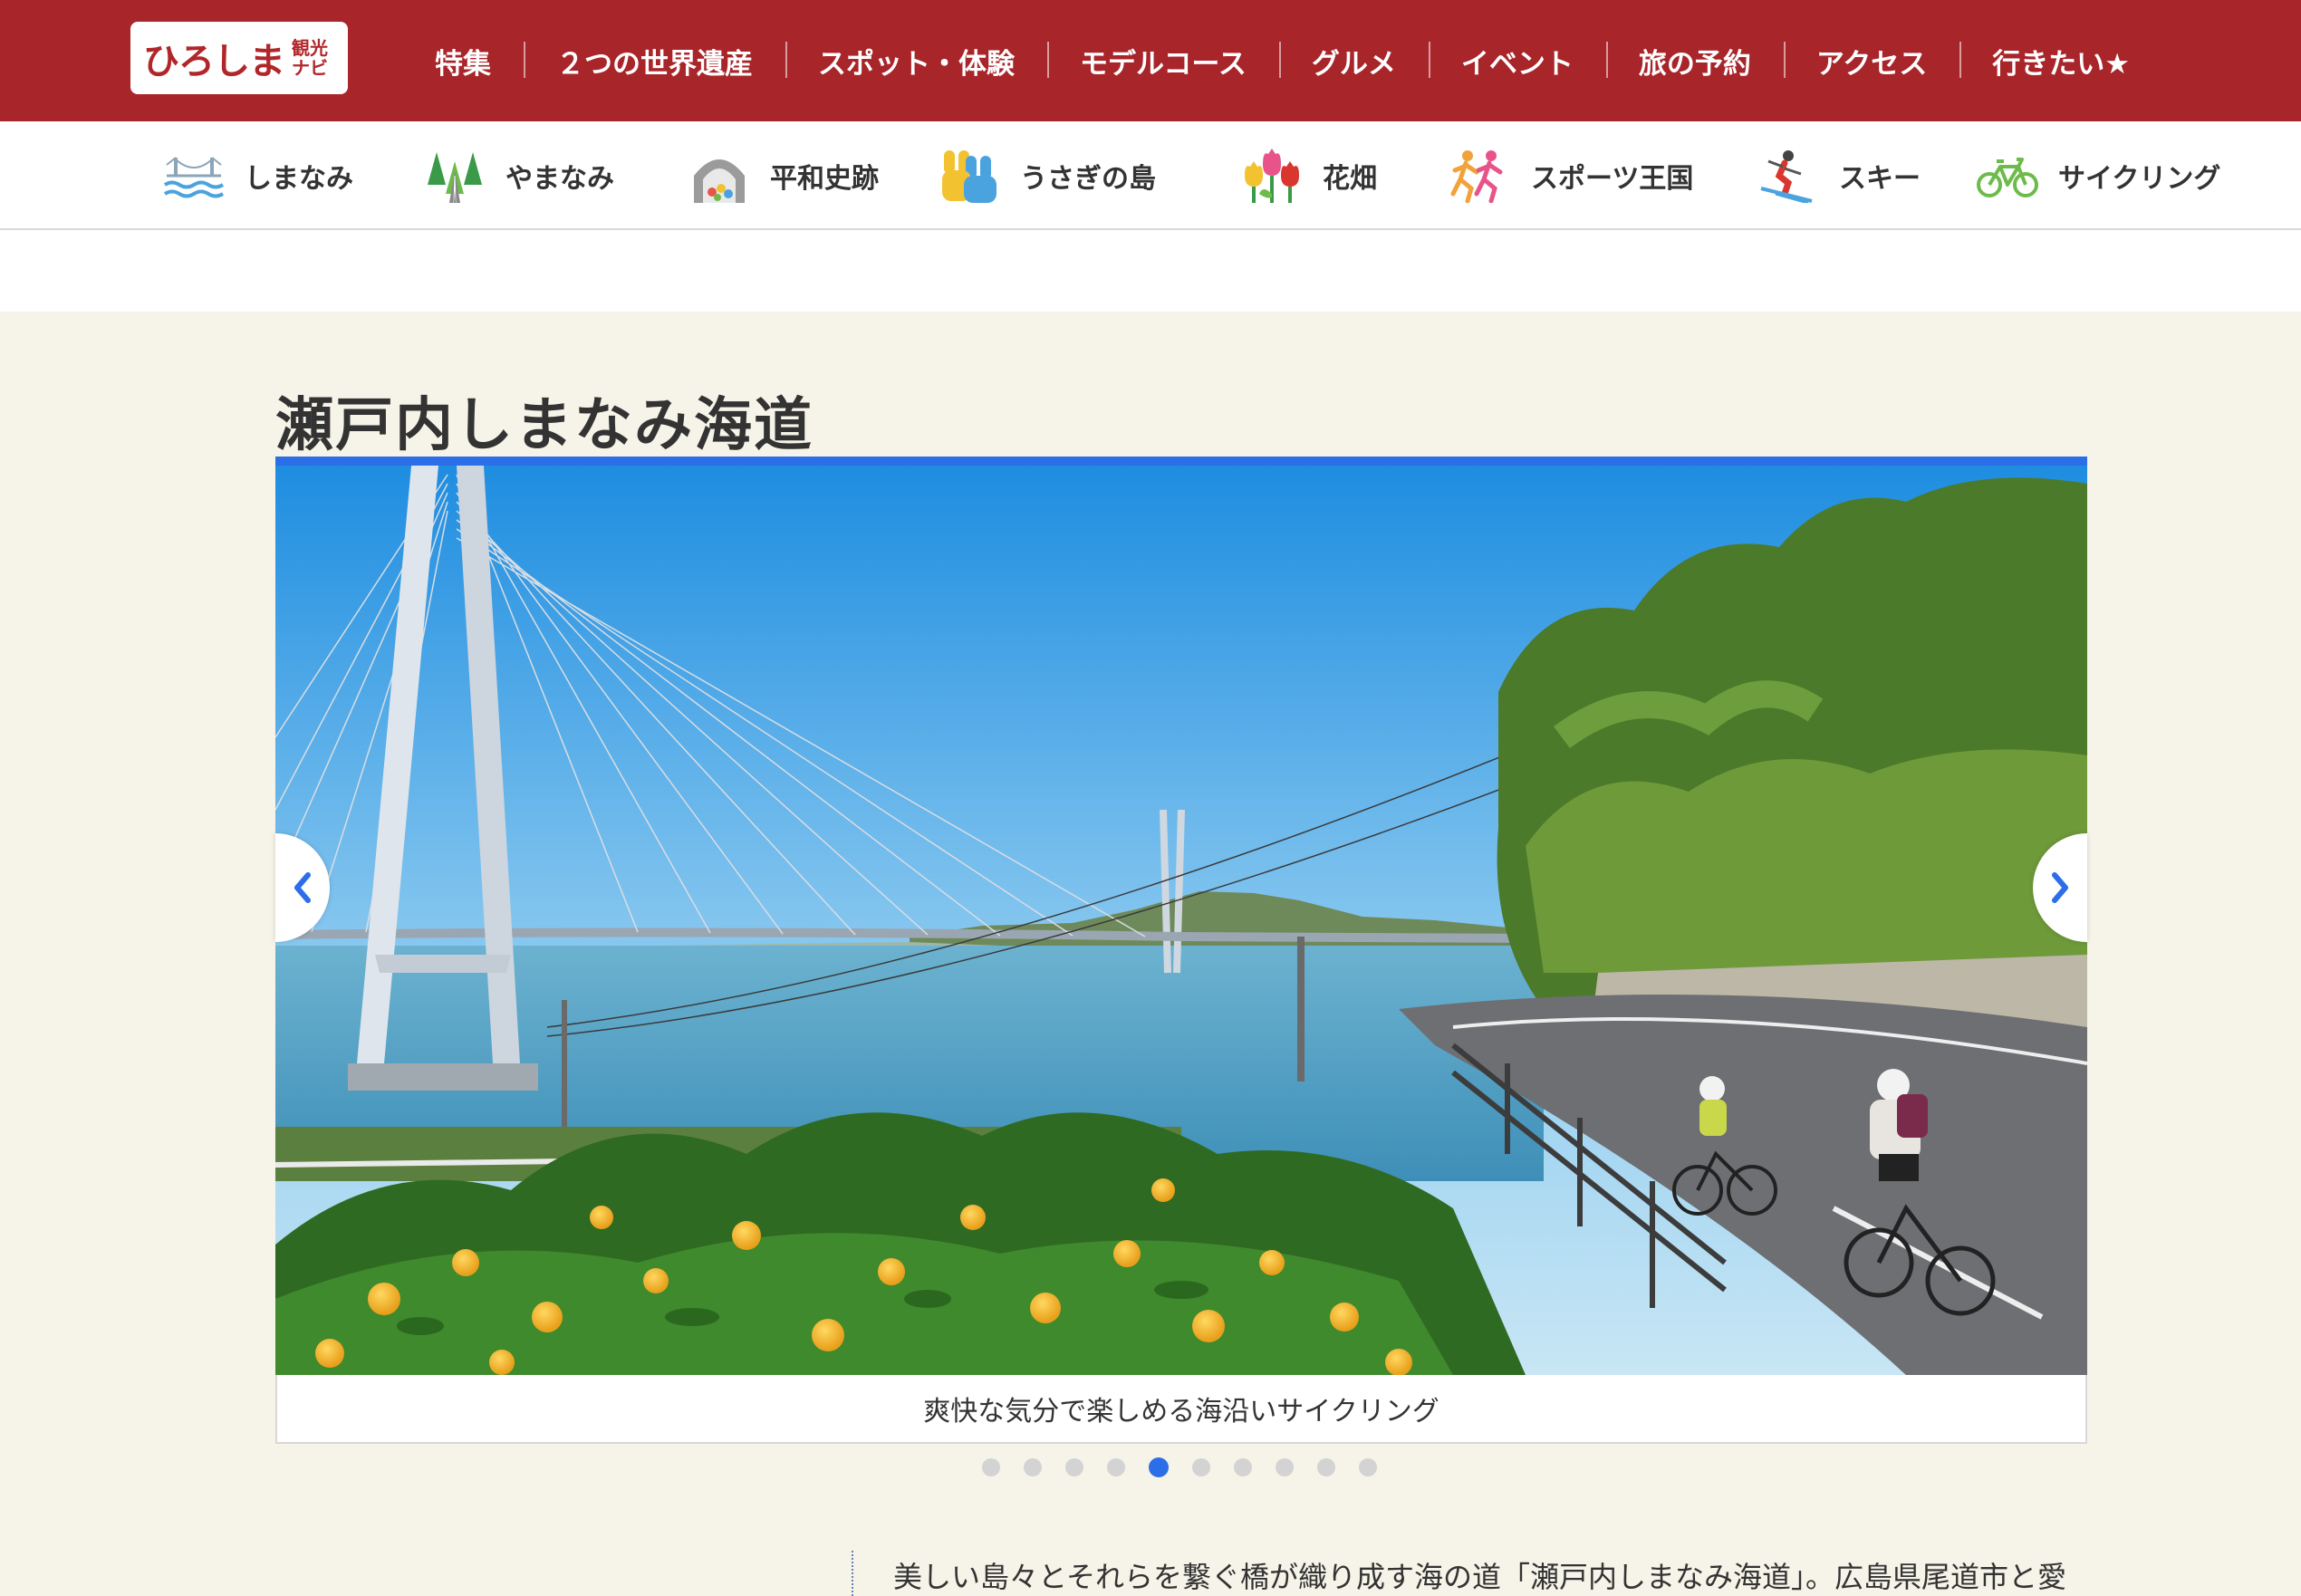  What do you see at coordinates (1694, 60) in the screenshot?
I see `nav-item-booking: 旅の予約` at bounding box center [1694, 60].